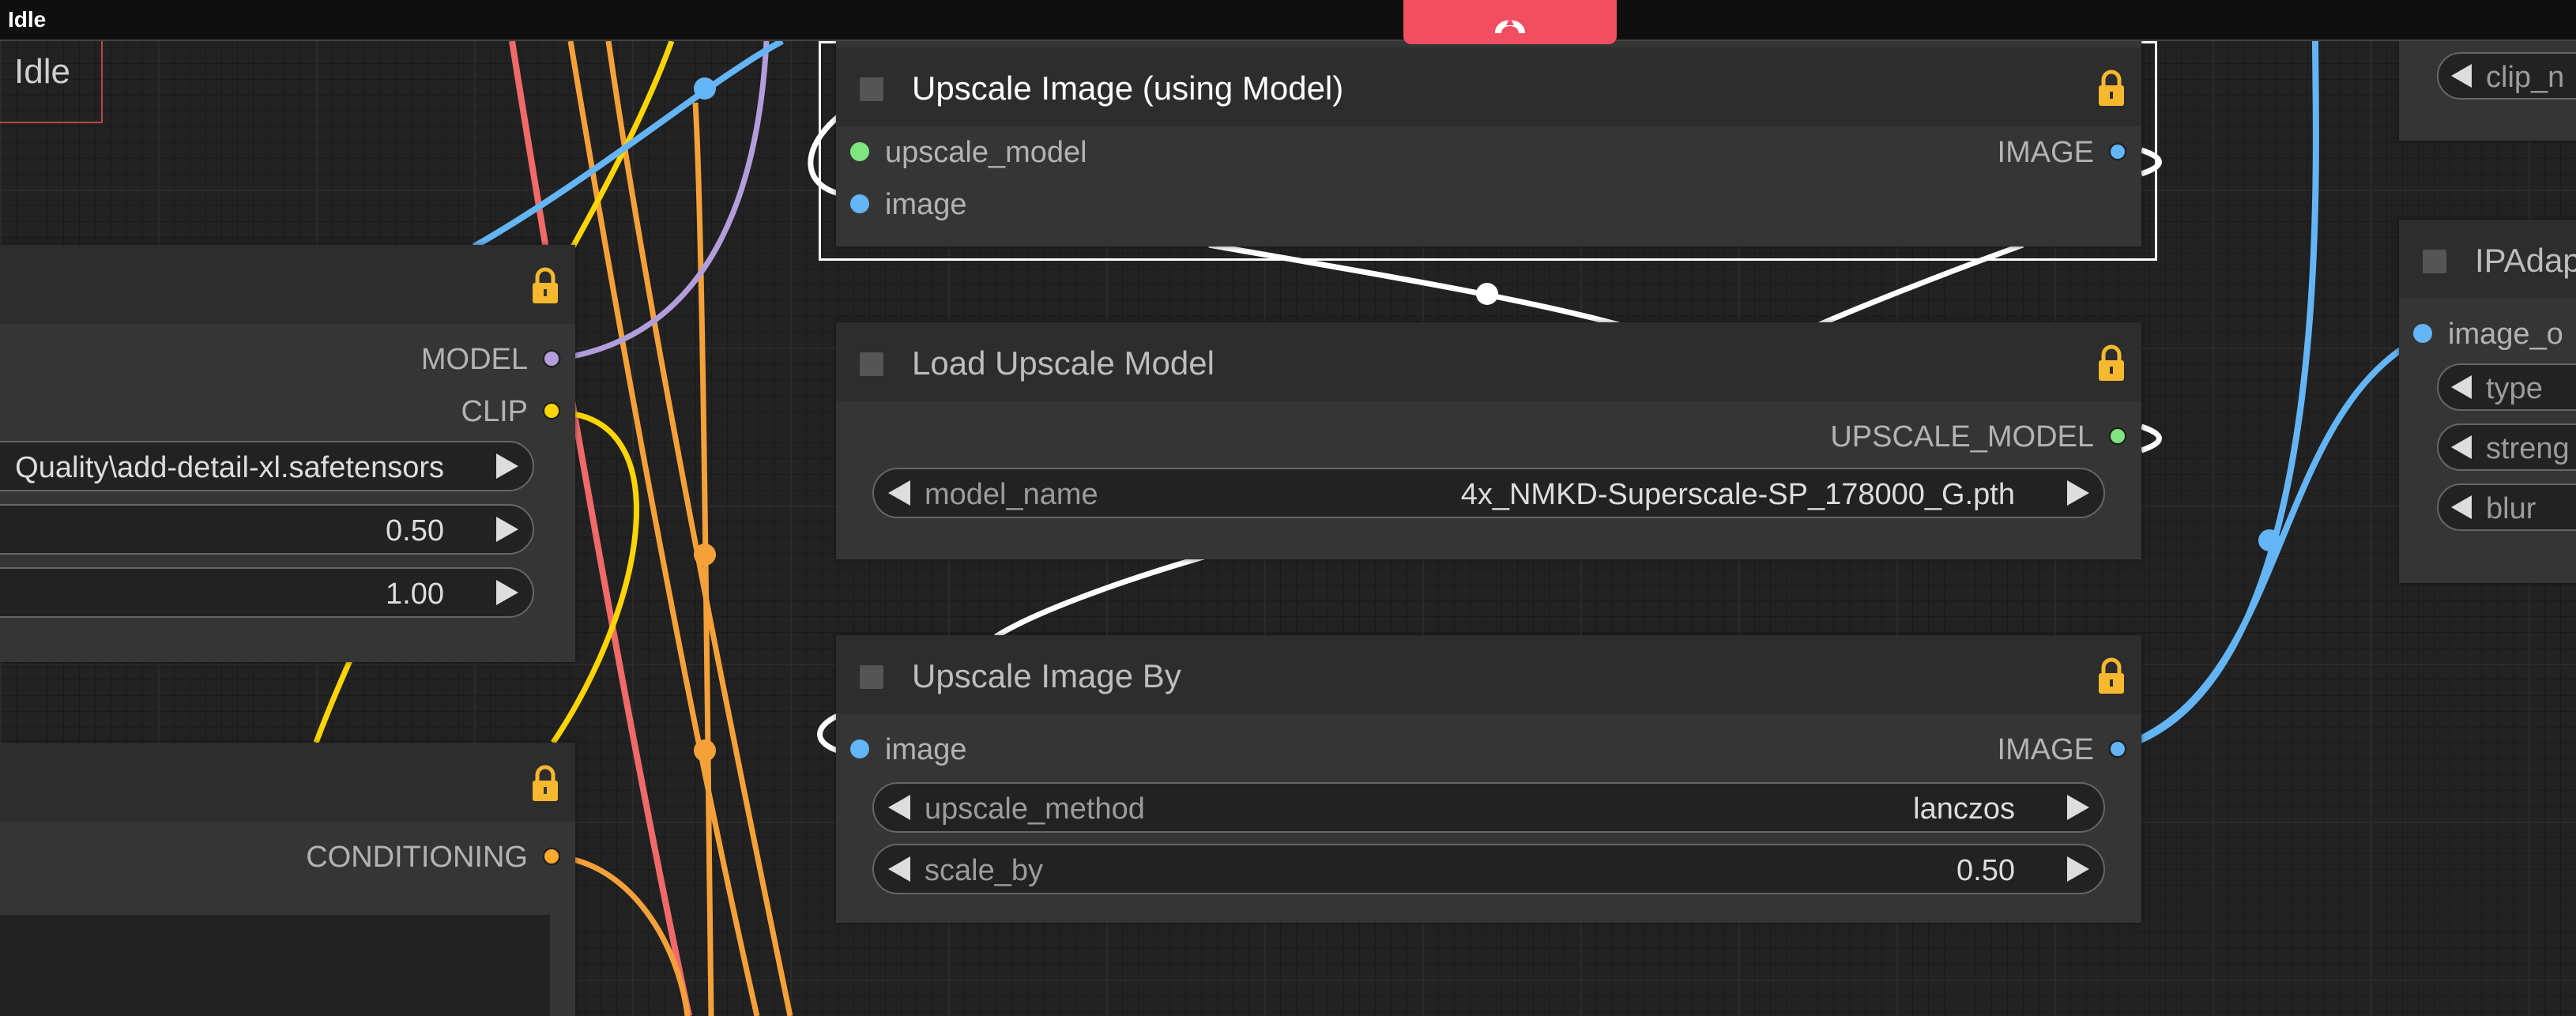  I want to click on node-title: Upscale Image (using Model), so click(1128, 88).